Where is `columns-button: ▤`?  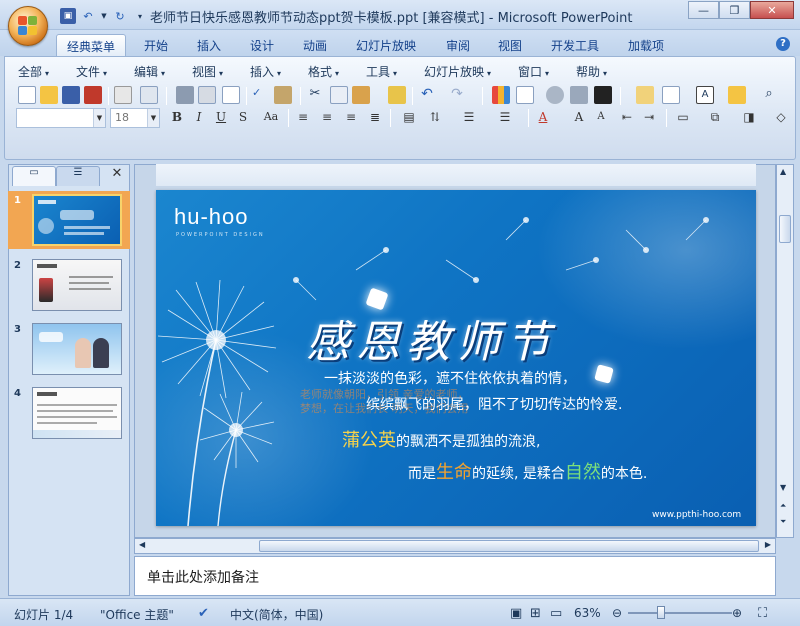 columns-button: ▤ is located at coordinates (409, 117).